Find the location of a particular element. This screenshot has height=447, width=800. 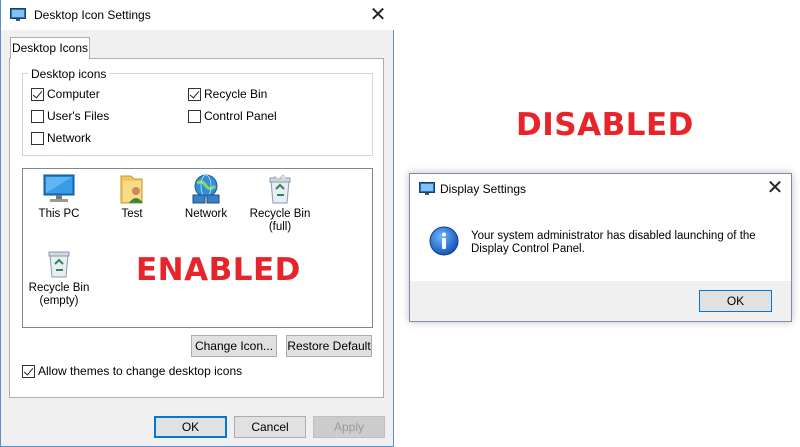

network-checkbox: Network is located at coordinates (61, 138).